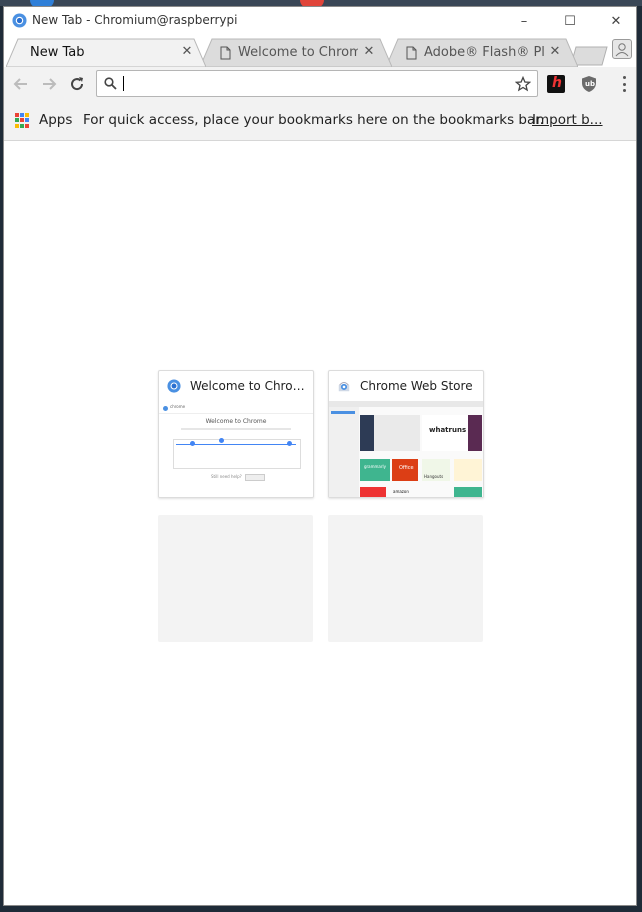  I want to click on text-caret, so click(123, 83).